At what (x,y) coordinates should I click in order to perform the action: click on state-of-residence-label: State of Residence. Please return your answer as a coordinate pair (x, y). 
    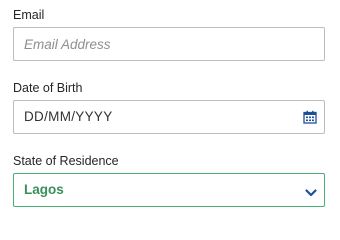
    Looking at the image, I should click on (66, 161).